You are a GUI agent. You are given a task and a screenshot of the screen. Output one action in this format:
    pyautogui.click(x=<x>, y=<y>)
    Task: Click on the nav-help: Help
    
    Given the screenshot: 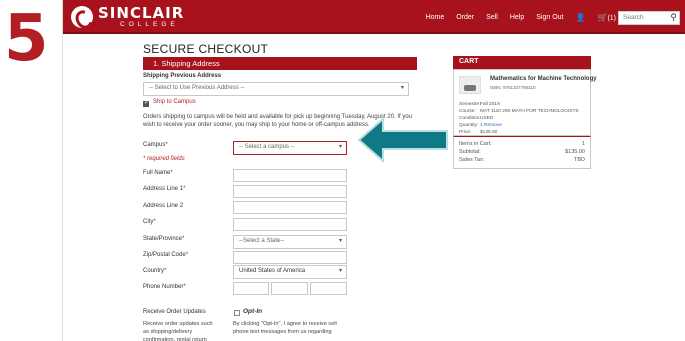 What is the action you would take?
    pyautogui.click(x=517, y=17)
    